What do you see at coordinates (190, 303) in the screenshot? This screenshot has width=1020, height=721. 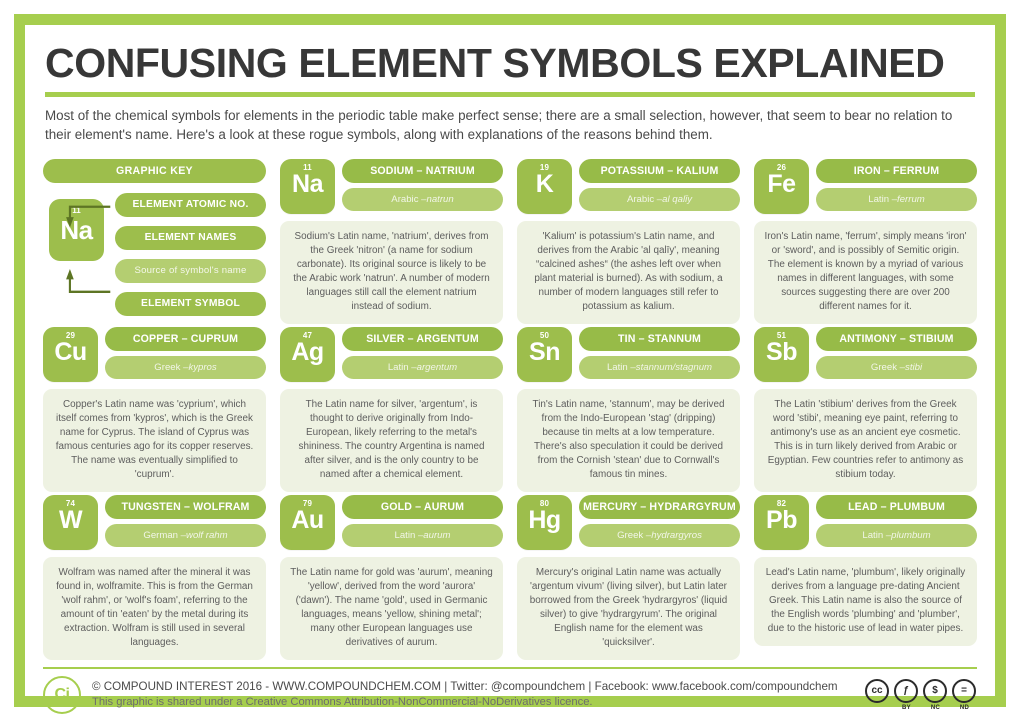 I see `key-label-element-symbol: ELEMENT SYMBOL` at bounding box center [190, 303].